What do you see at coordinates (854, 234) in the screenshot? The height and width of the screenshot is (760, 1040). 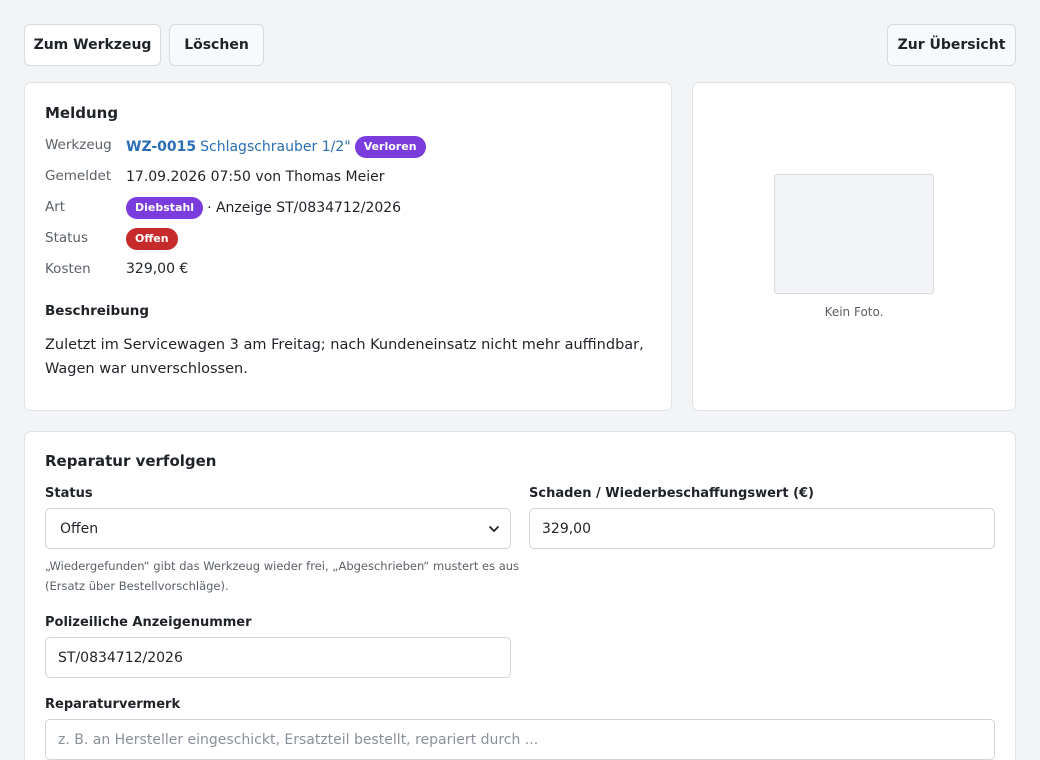 I see `photo-placeholder` at bounding box center [854, 234].